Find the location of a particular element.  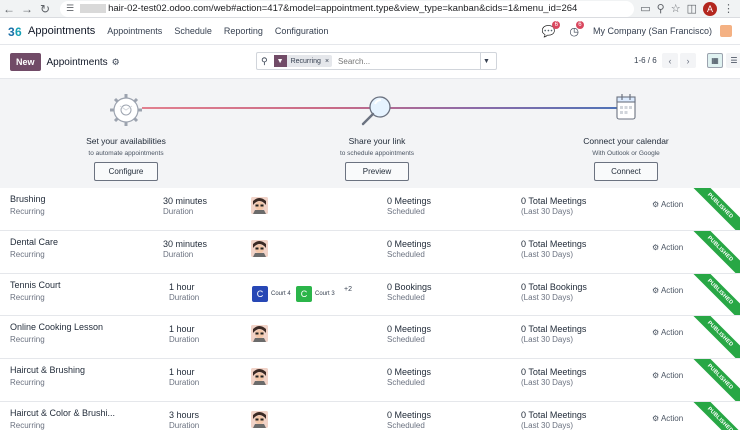

resource-court-b: C Court 3 is located at coordinates (315, 293).